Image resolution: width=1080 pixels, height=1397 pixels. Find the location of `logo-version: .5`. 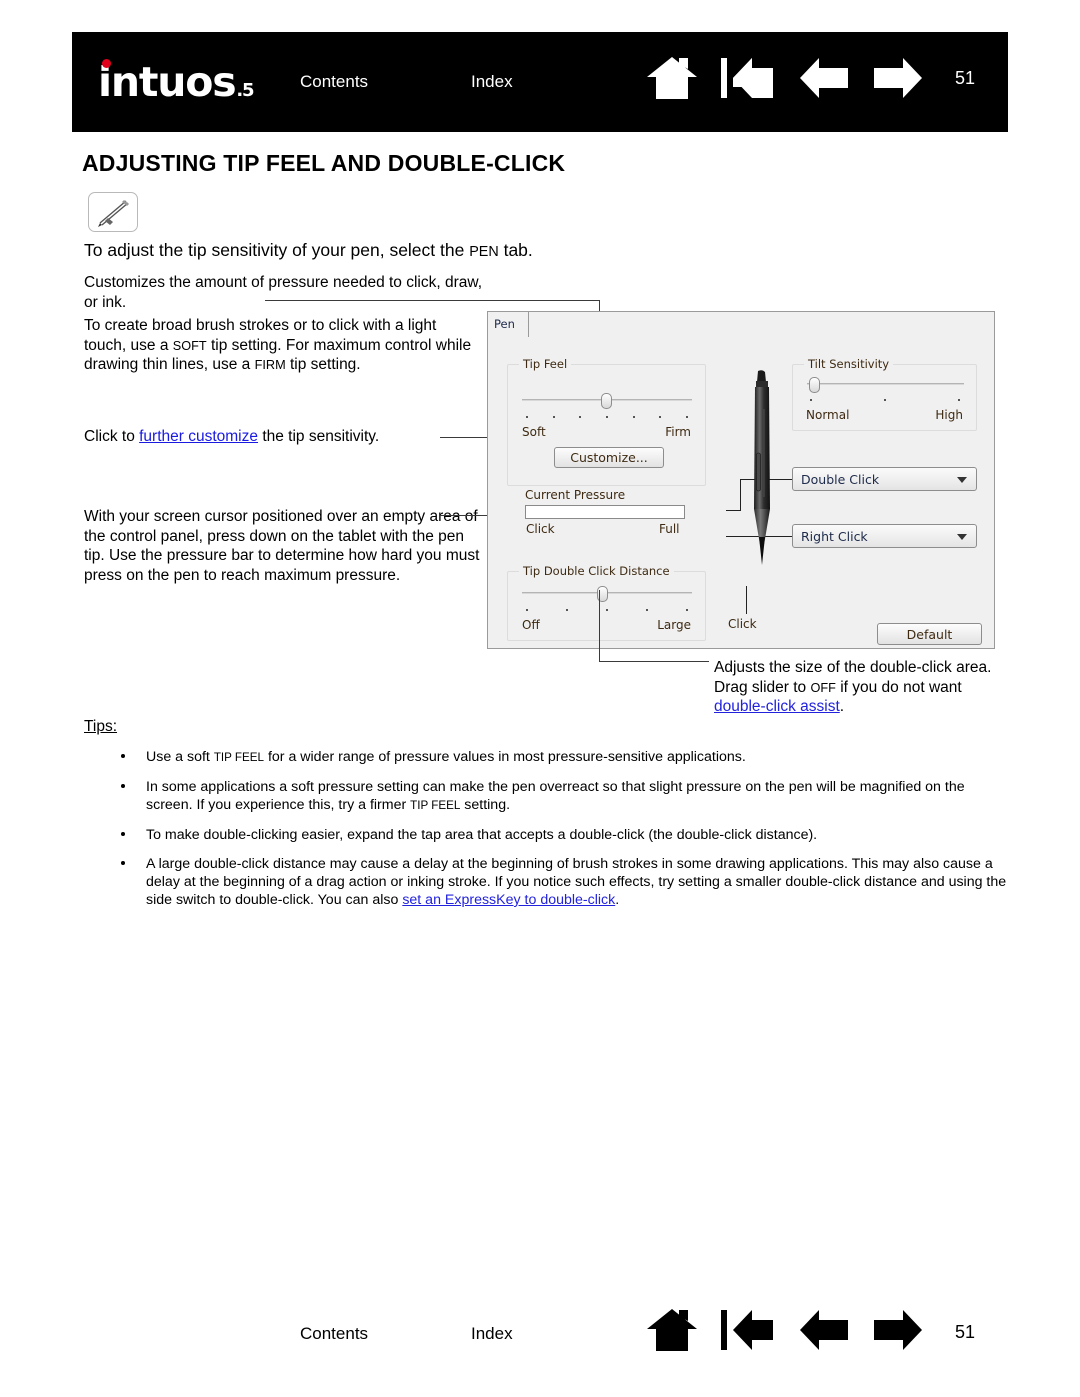

logo-version: .5 is located at coordinates (245, 90).